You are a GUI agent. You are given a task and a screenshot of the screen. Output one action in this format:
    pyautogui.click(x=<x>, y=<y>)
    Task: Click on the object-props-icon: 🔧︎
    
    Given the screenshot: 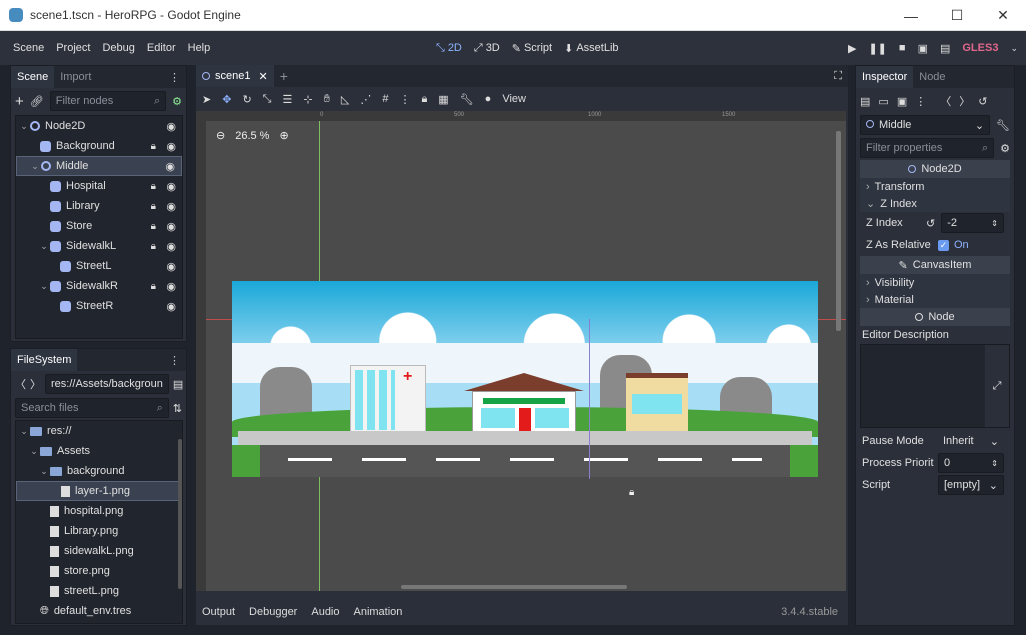 What is the action you would take?
    pyautogui.click(x=1003, y=125)
    